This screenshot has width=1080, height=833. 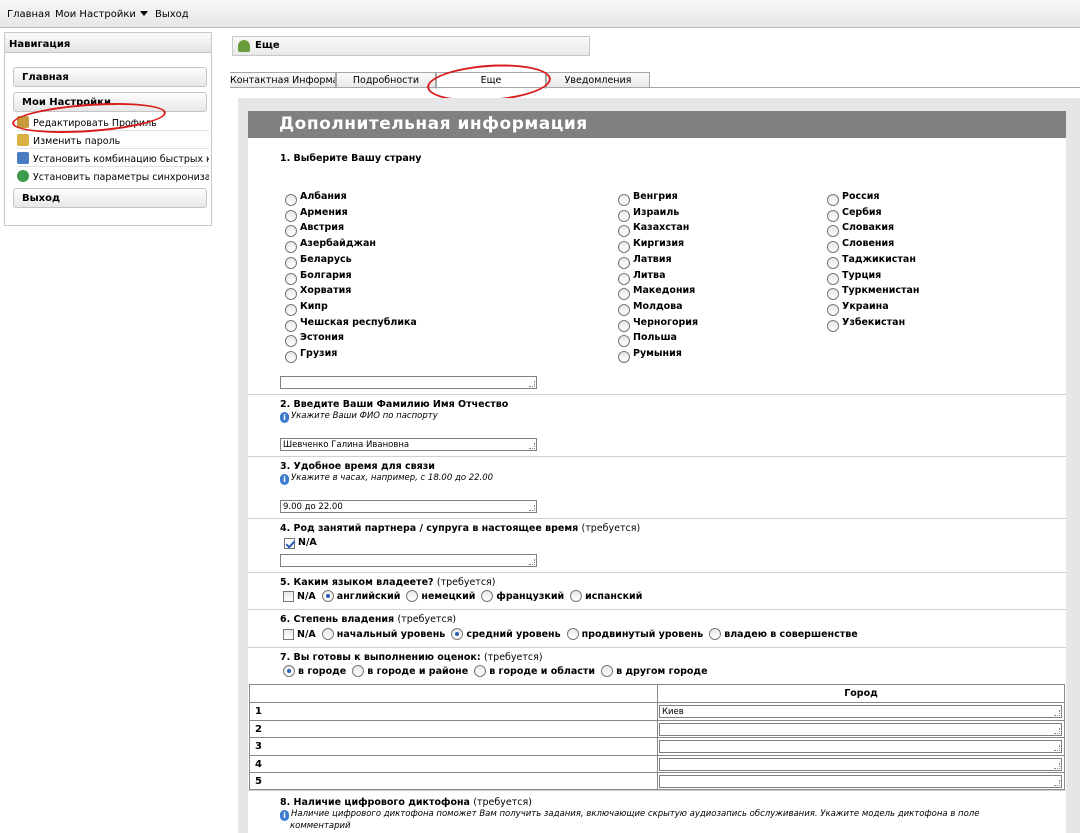 I want to click on radio-option: французкий, so click(x=522, y=596).